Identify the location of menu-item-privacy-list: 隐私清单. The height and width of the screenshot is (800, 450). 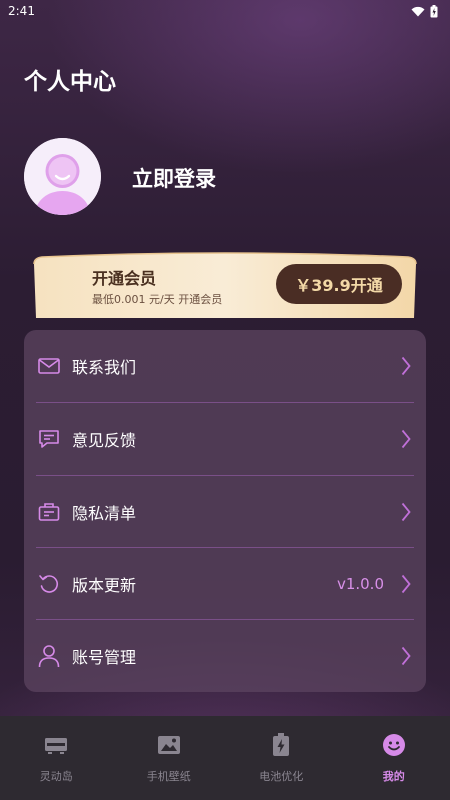
(225, 512).